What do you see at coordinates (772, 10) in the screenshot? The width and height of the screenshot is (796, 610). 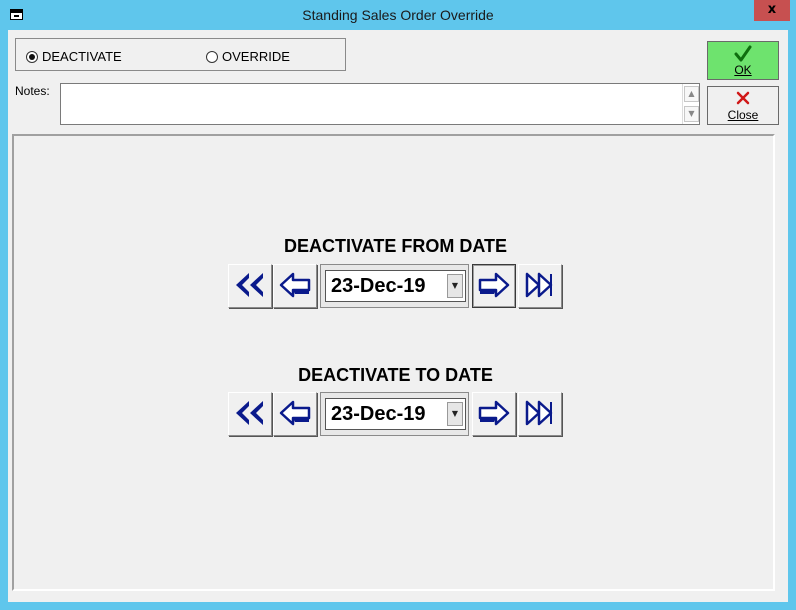 I see `window-close-button: x` at bounding box center [772, 10].